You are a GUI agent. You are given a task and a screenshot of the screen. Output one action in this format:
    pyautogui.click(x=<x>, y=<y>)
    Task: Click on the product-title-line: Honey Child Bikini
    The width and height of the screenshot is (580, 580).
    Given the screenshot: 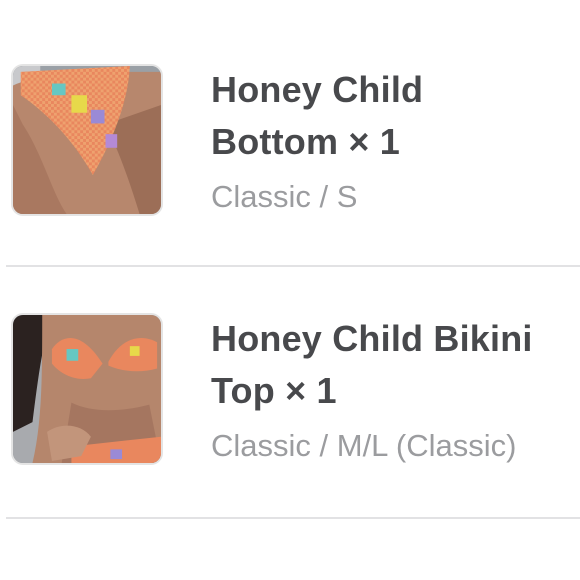 What is the action you would take?
    pyautogui.click(x=372, y=338)
    